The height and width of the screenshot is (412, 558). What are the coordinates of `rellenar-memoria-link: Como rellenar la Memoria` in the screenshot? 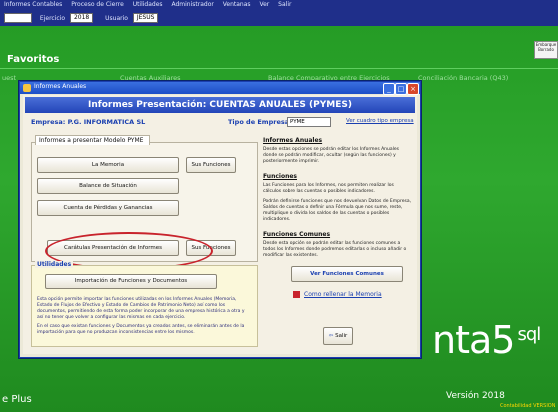 It's located at (337, 294).